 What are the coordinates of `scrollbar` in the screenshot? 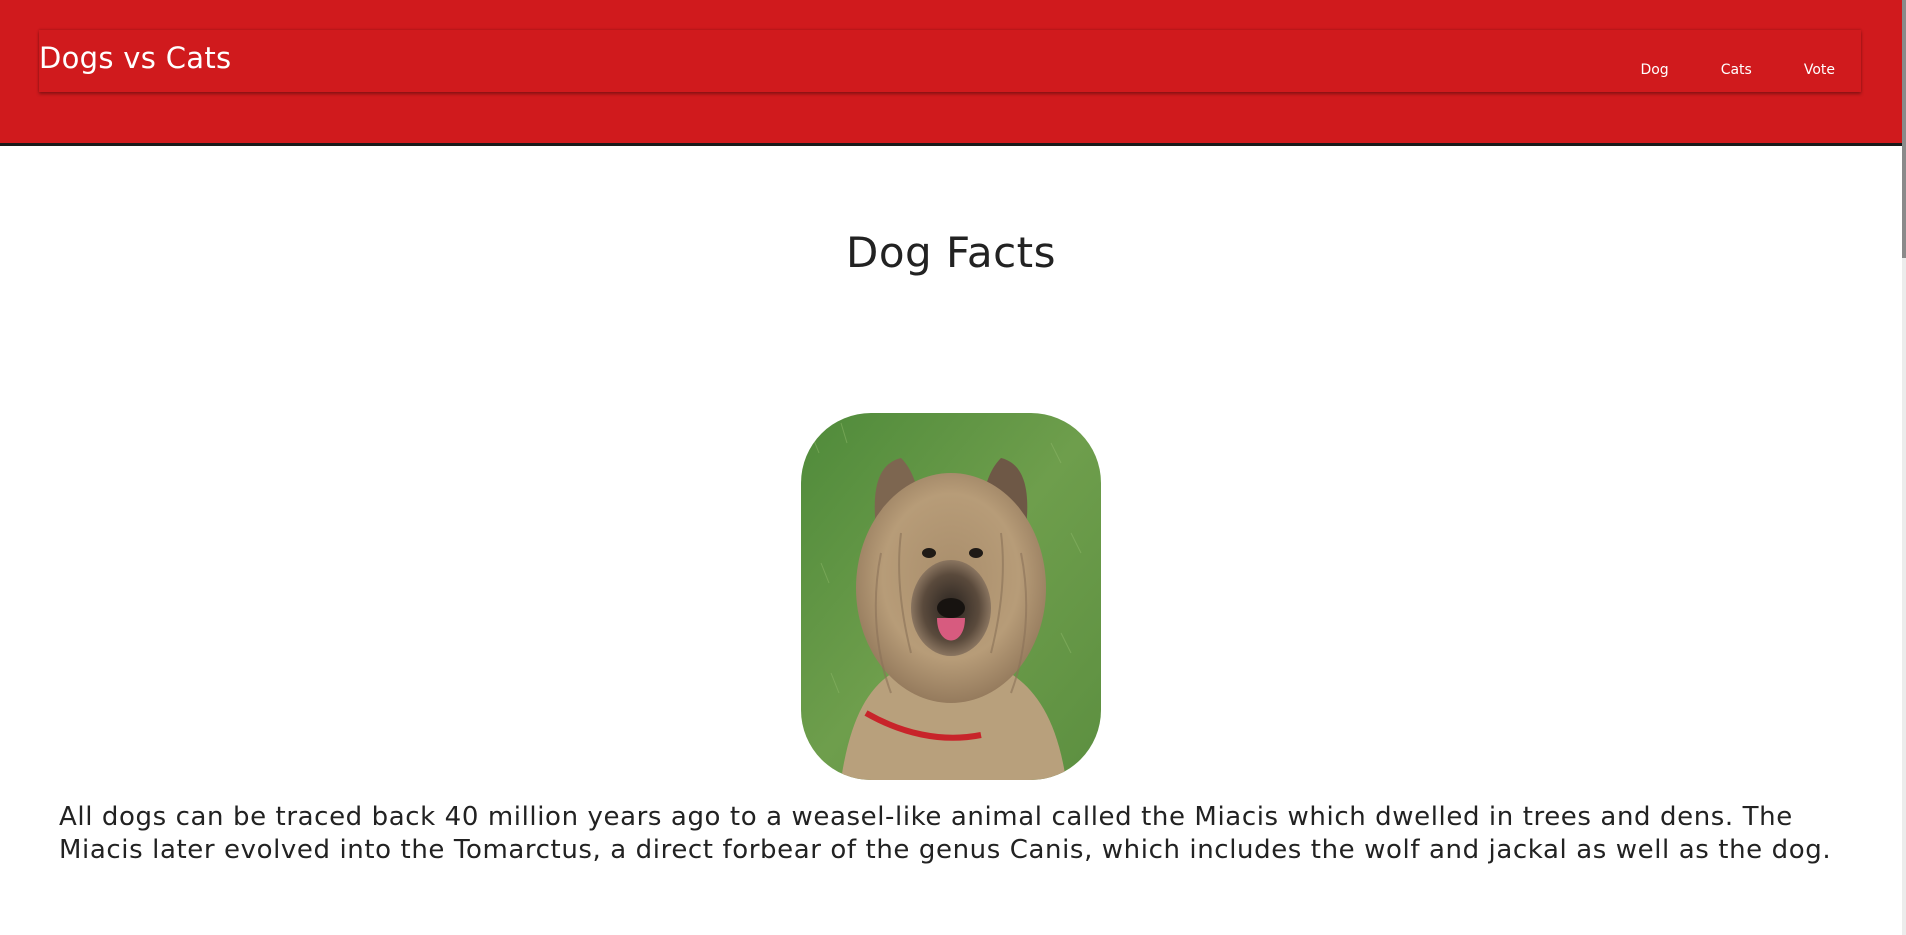 It's located at (1904, 467).